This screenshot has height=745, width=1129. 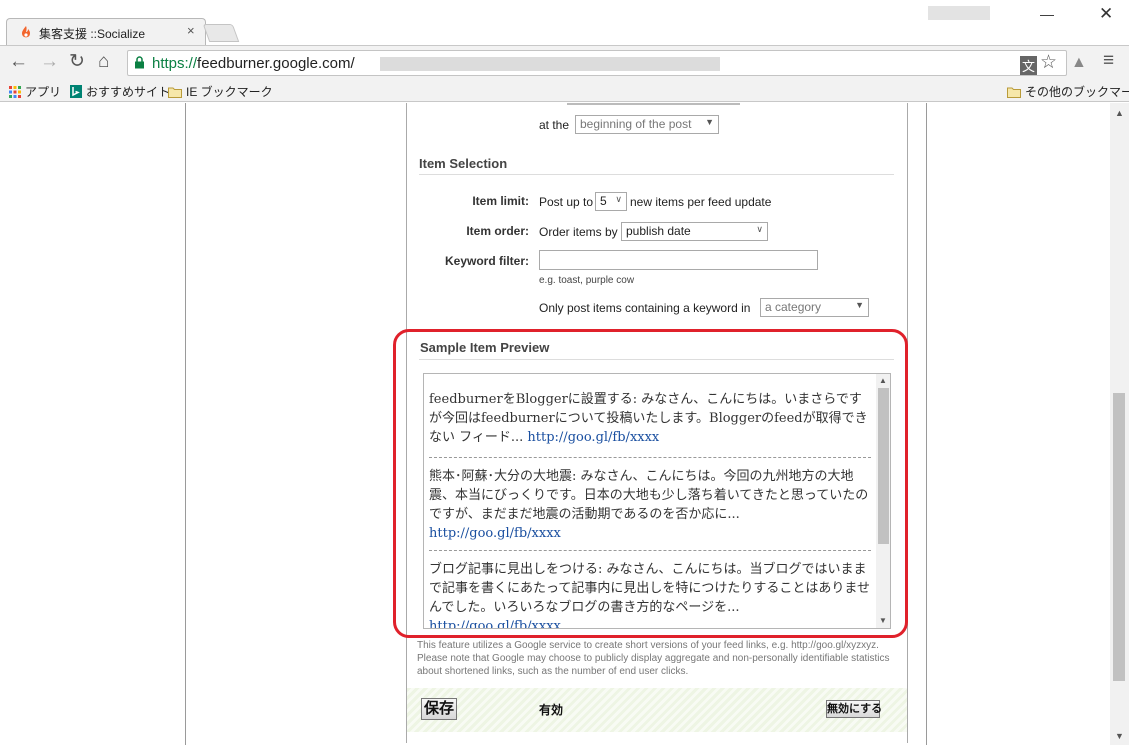 I want to click on bookmark-apps: アプリ, so click(x=35, y=91).